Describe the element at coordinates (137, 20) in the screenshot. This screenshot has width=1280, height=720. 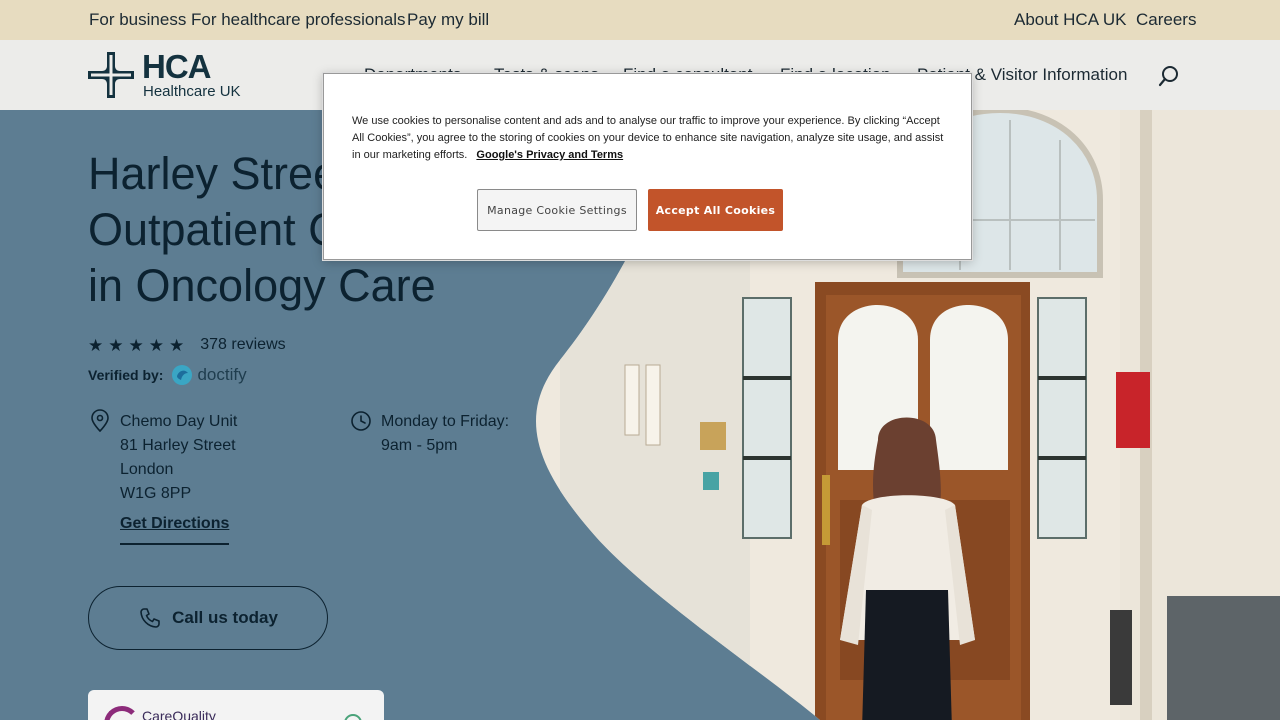
I see `link-for-business: For business` at that location.